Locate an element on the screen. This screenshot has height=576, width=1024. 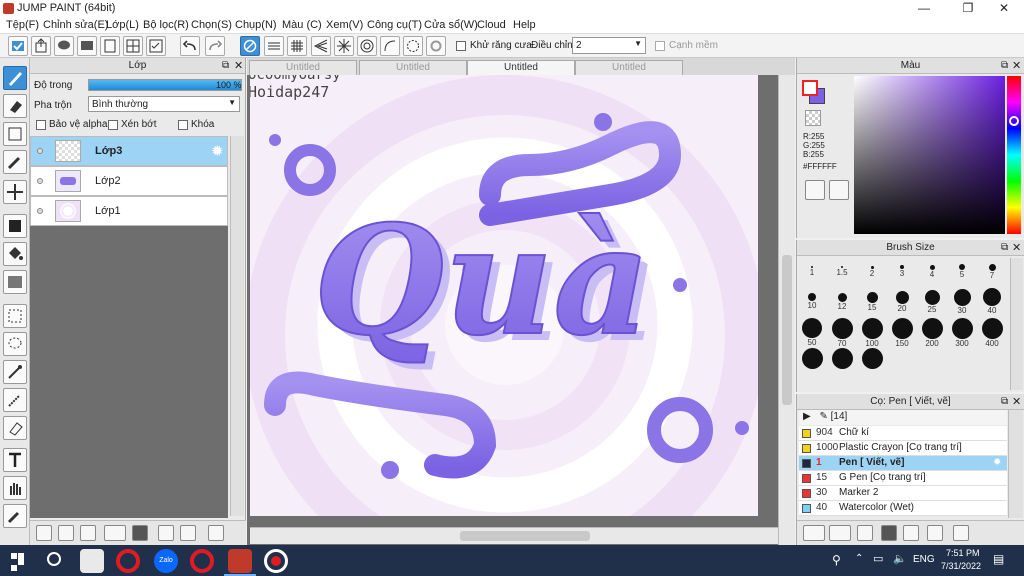
merge-layer-icon is located at coordinates (188, 533).